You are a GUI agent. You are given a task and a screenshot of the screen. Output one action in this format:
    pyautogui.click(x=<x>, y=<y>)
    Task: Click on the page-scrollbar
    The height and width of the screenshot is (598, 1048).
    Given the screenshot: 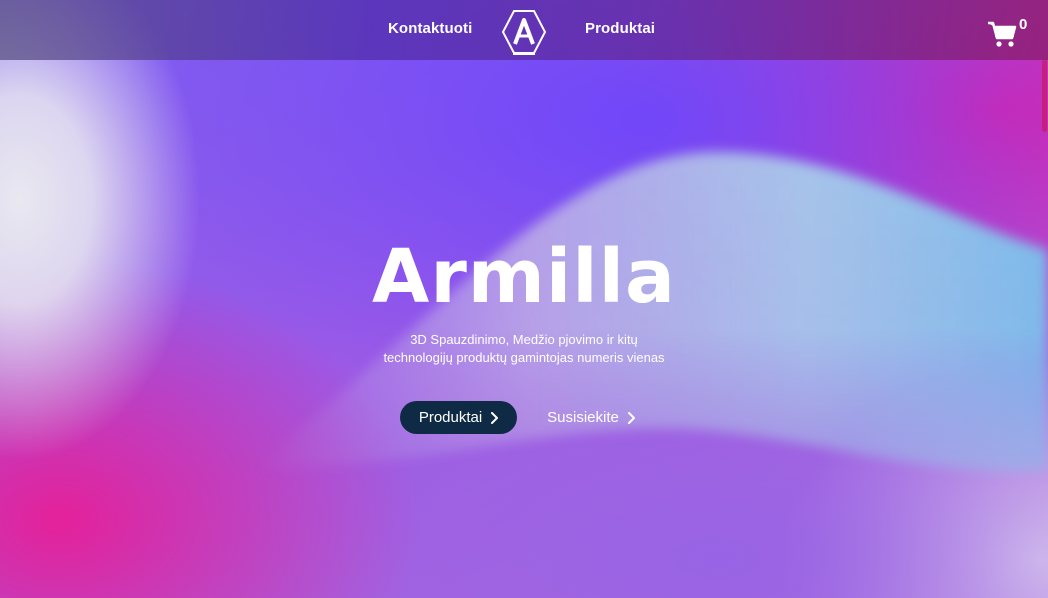 What is the action you would take?
    pyautogui.click(x=1044, y=299)
    